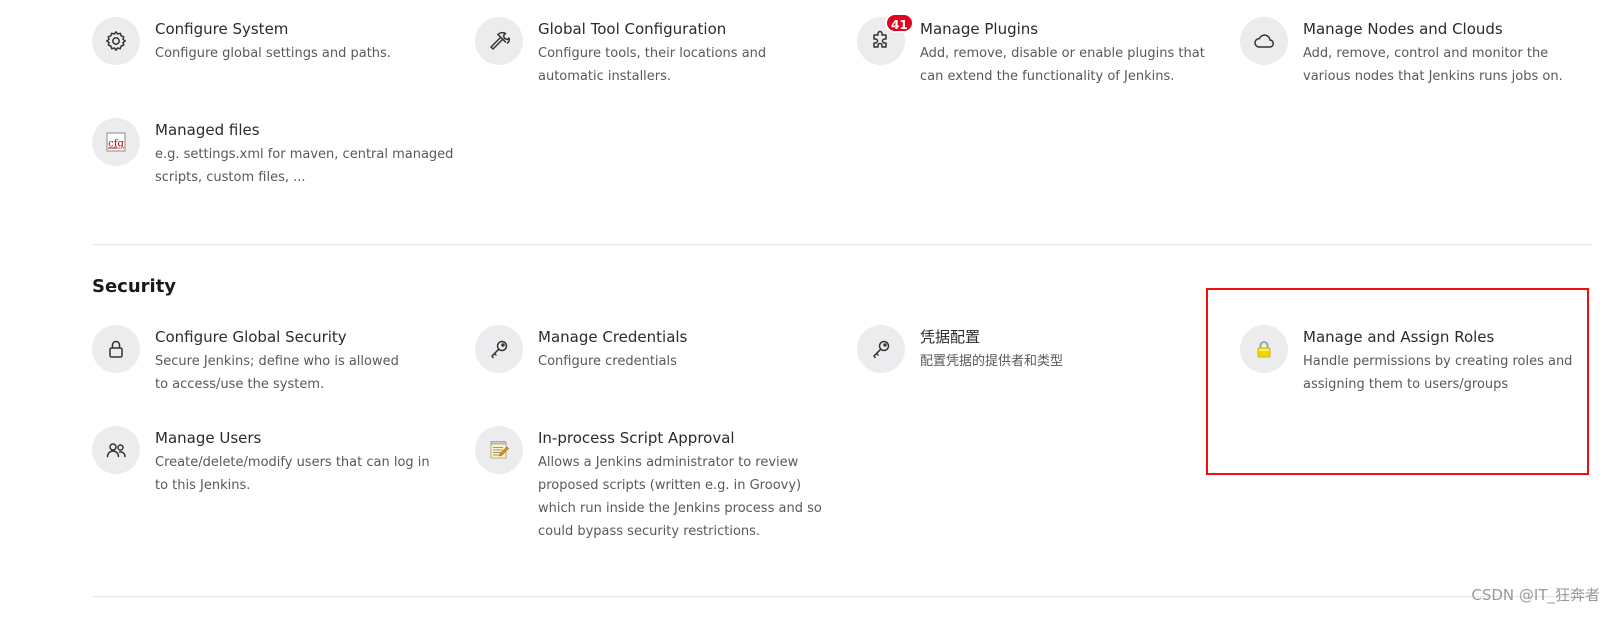 Image resolution: width=1616 pixels, height=617 pixels. I want to click on plugin-updates-badge: 41, so click(899, 23).